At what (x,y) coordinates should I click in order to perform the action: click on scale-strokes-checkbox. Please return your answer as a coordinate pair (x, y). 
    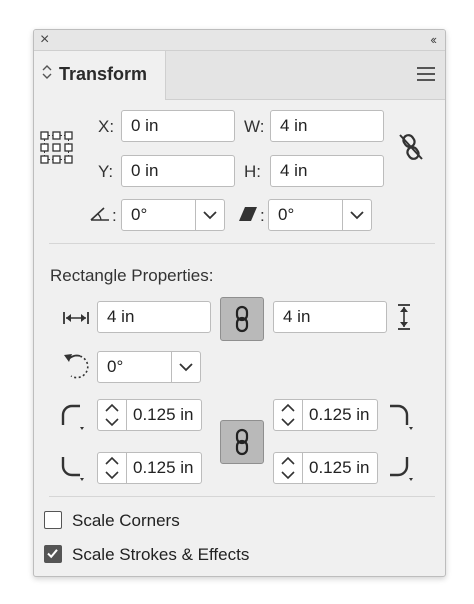
    Looking at the image, I should click on (53, 554).